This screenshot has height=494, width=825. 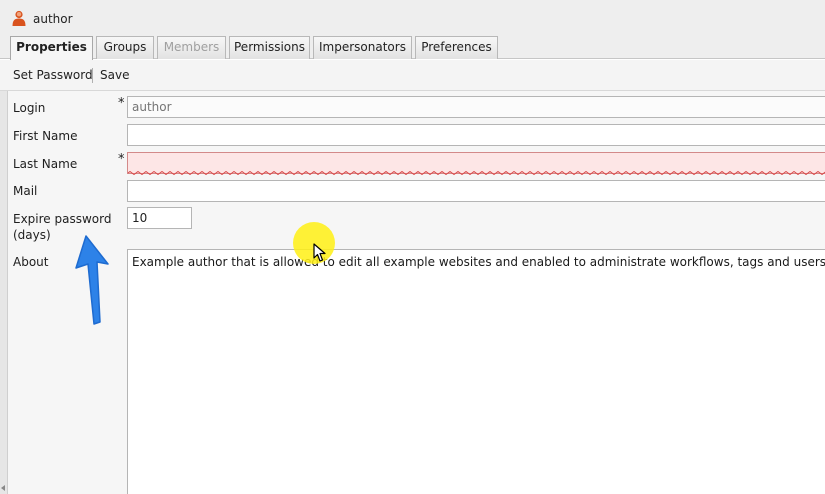 What do you see at coordinates (62, 219) in the screenshot?
I see `expire-password-label-line1: Expire password` at bounding box center [62, 219].